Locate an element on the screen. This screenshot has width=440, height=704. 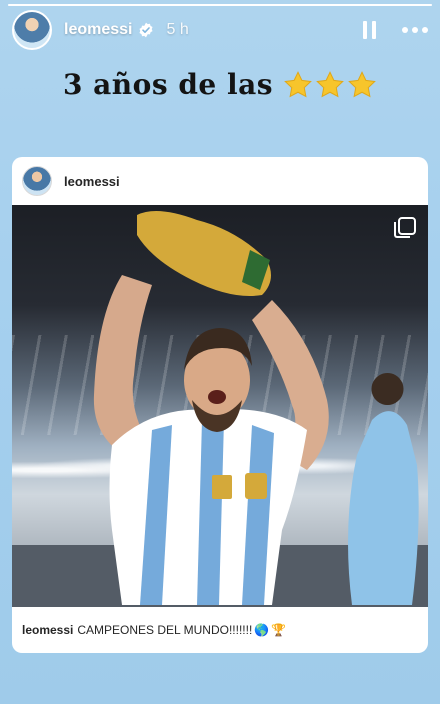
story-progress-bar is located at coordinates (220, 5).